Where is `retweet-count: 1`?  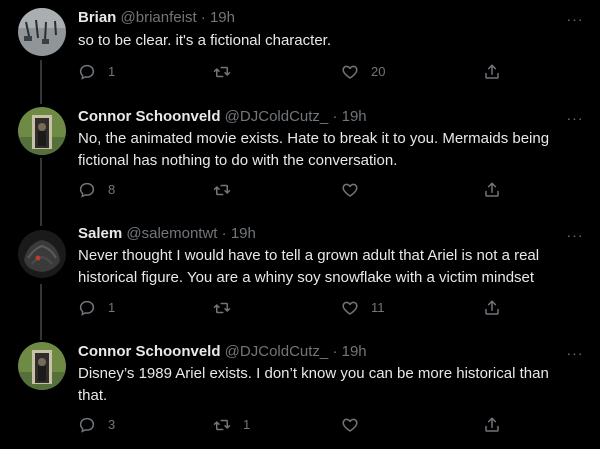
retweet-count: 1 is located at coordinates (247, 424).